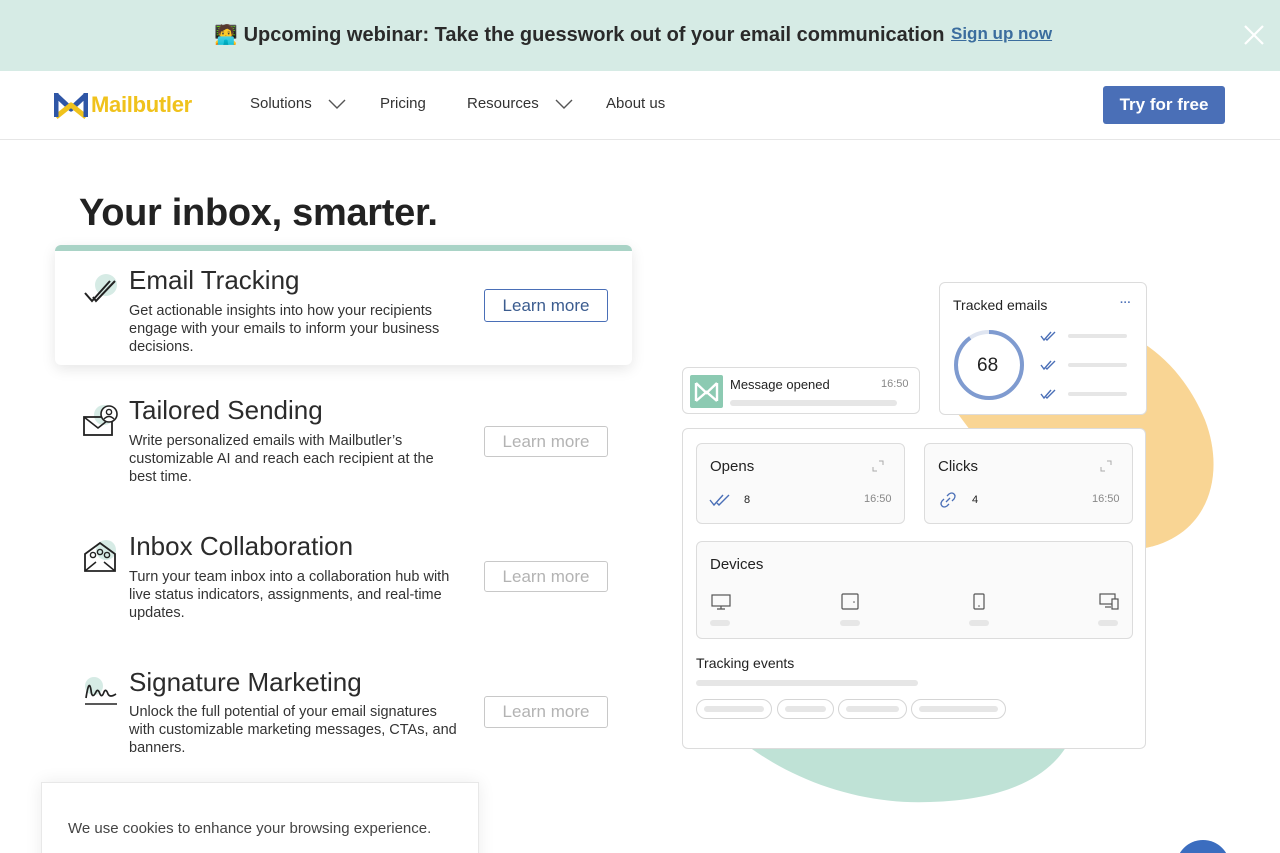  I want to click on signature-icon, so click(101, 691).